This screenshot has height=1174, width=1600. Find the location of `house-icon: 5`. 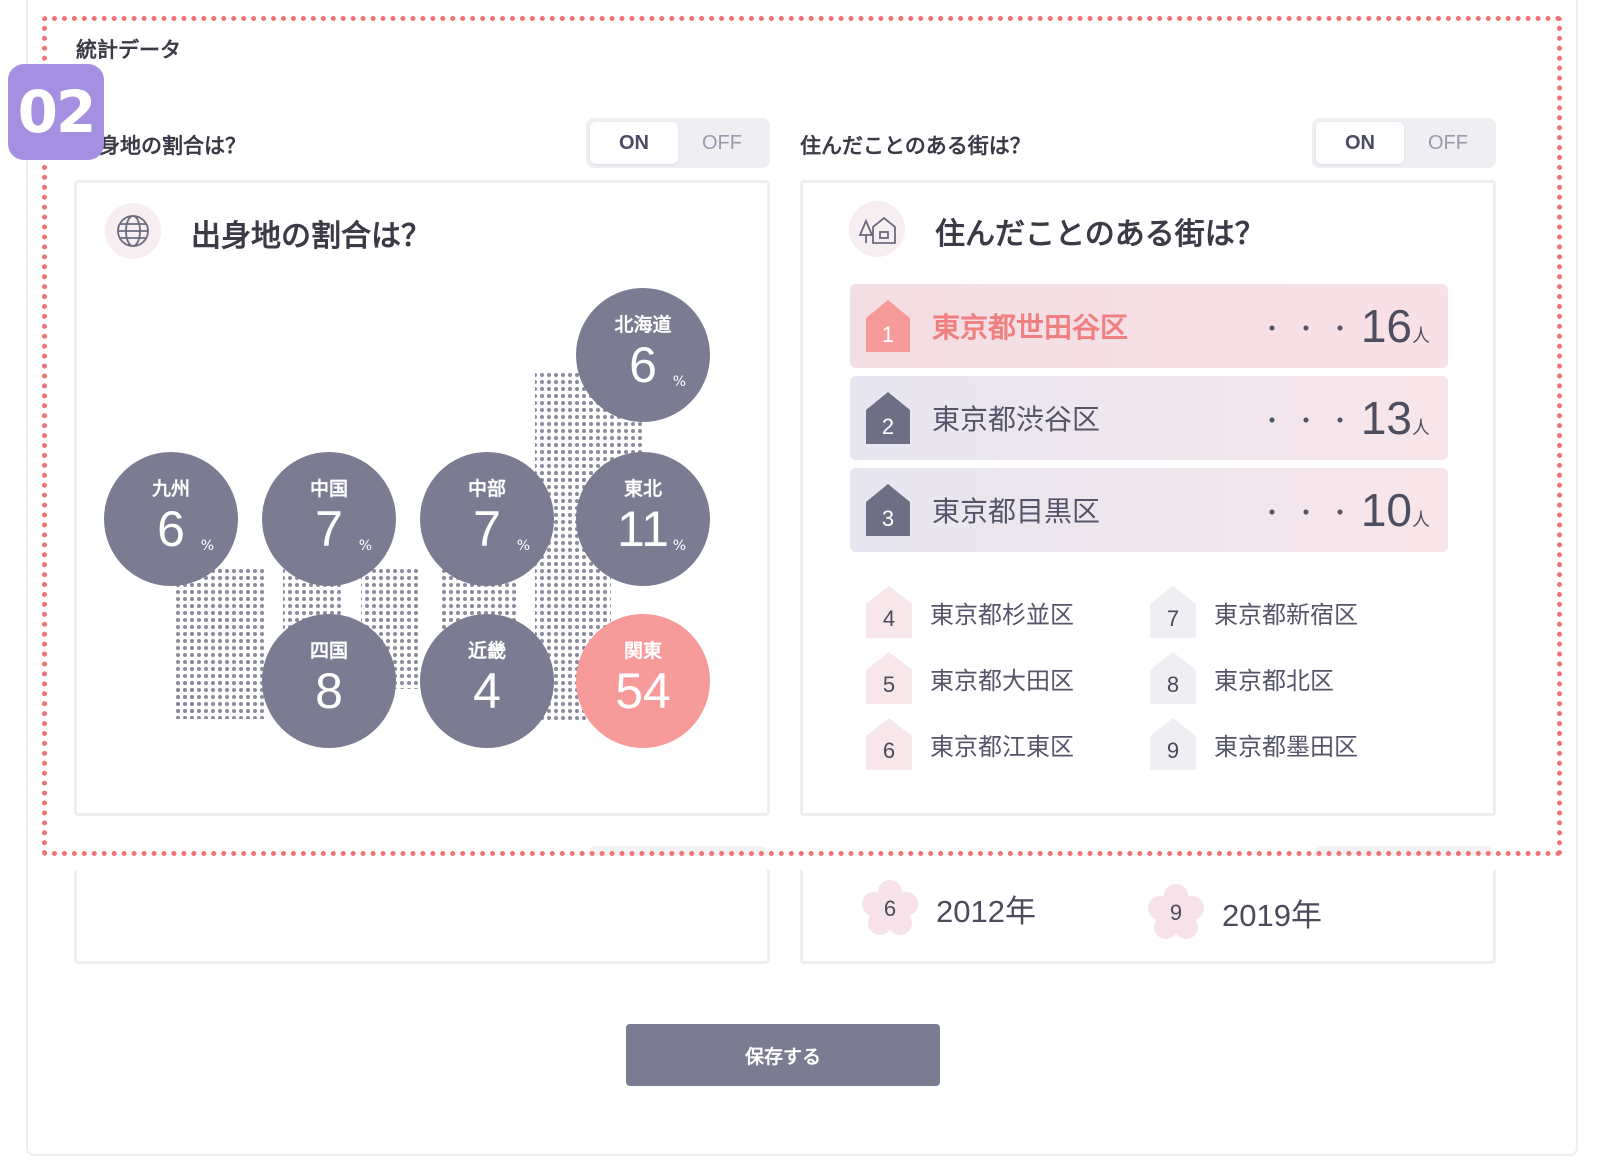

house-icon: 5 is located at coordinates (889, 678).